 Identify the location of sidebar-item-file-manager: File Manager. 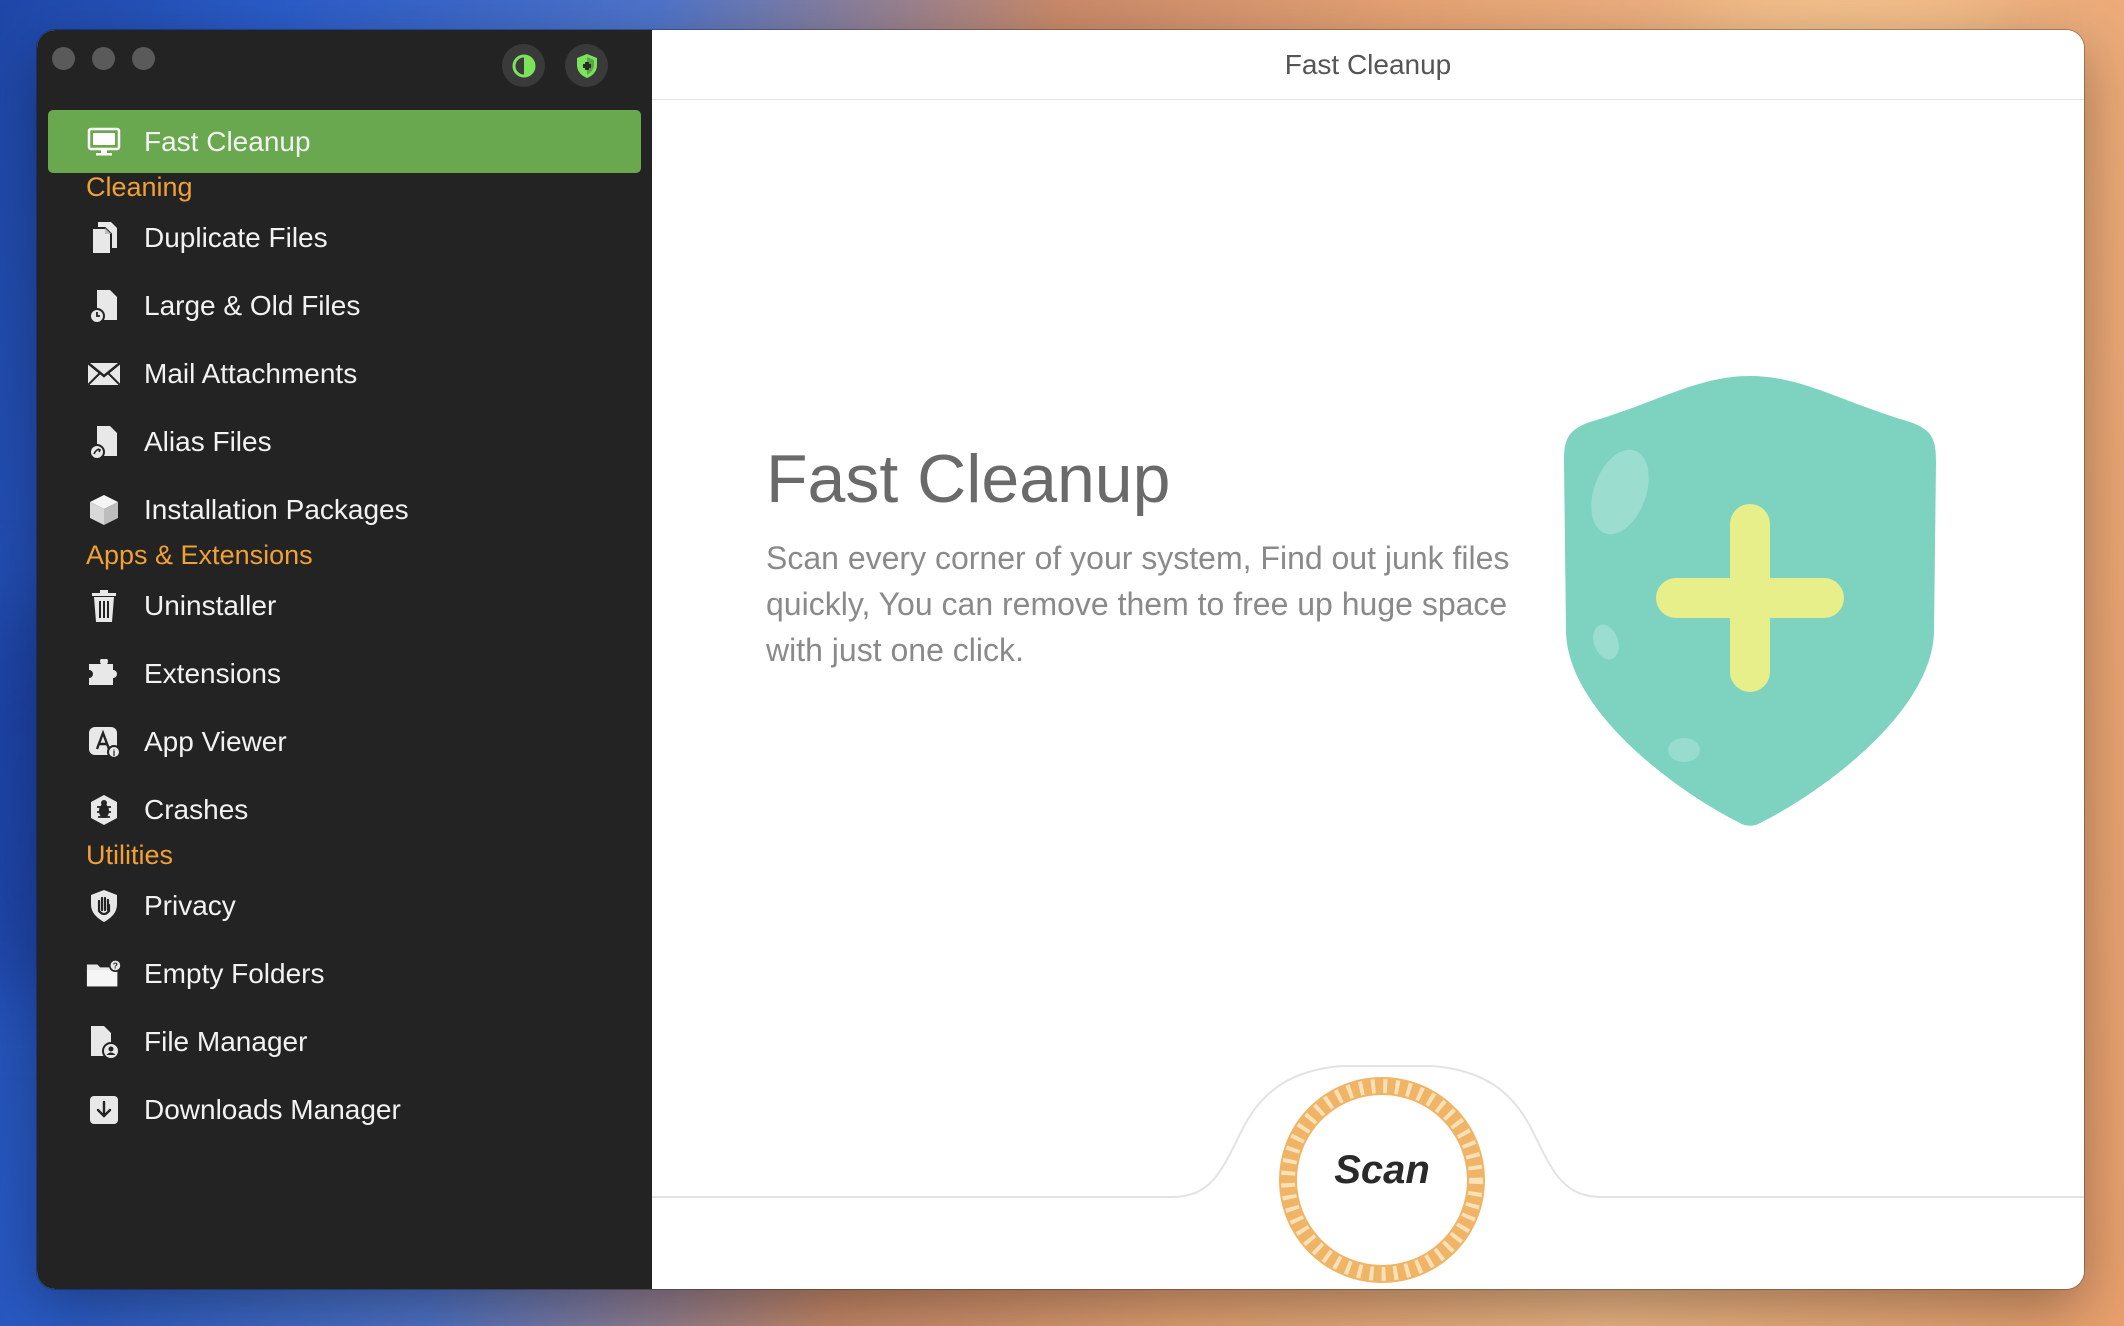
(344, 1041).